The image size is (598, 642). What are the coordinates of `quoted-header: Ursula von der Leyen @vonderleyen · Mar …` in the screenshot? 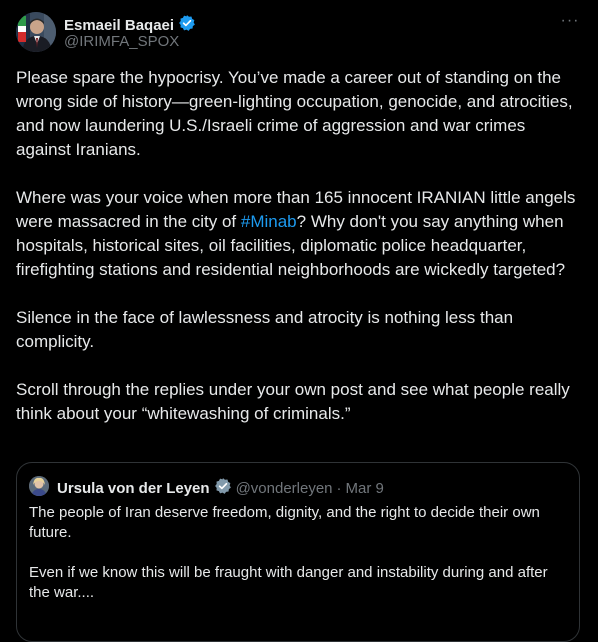 It's located at (220, 489).